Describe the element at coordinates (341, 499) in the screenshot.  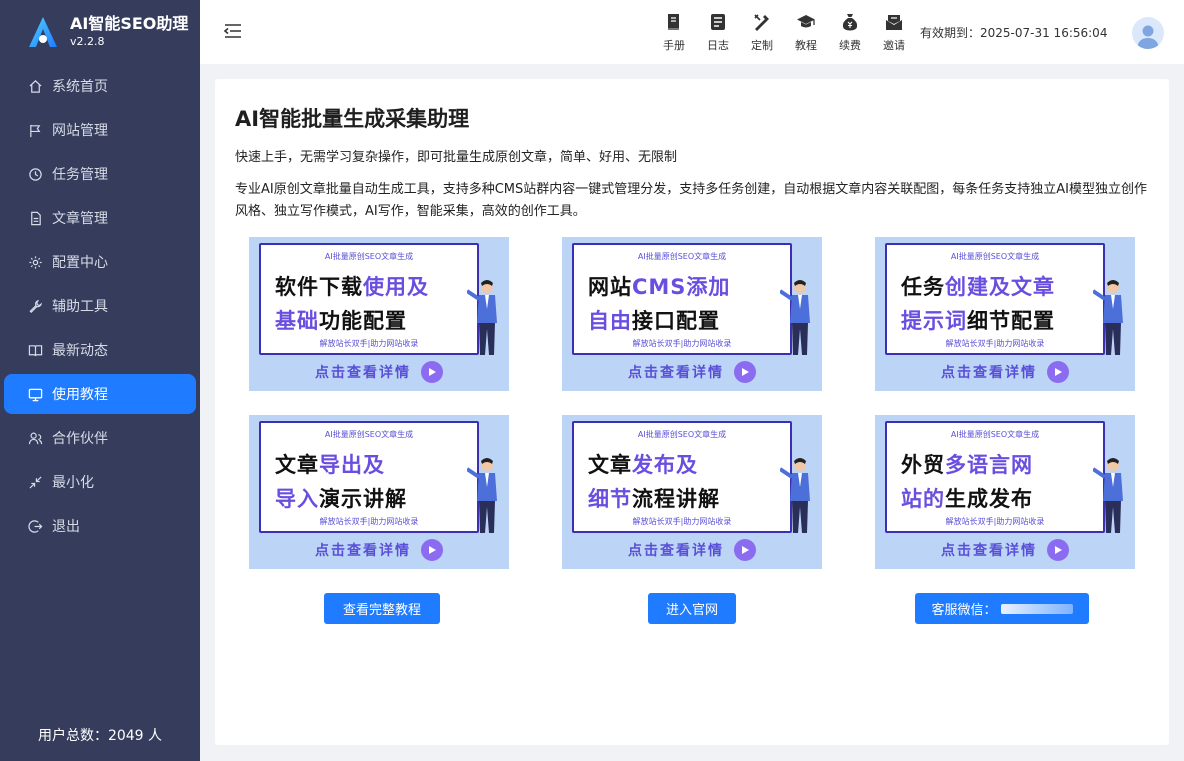
I see `tutorial-title-line2: 导入演示讲解` at that location.